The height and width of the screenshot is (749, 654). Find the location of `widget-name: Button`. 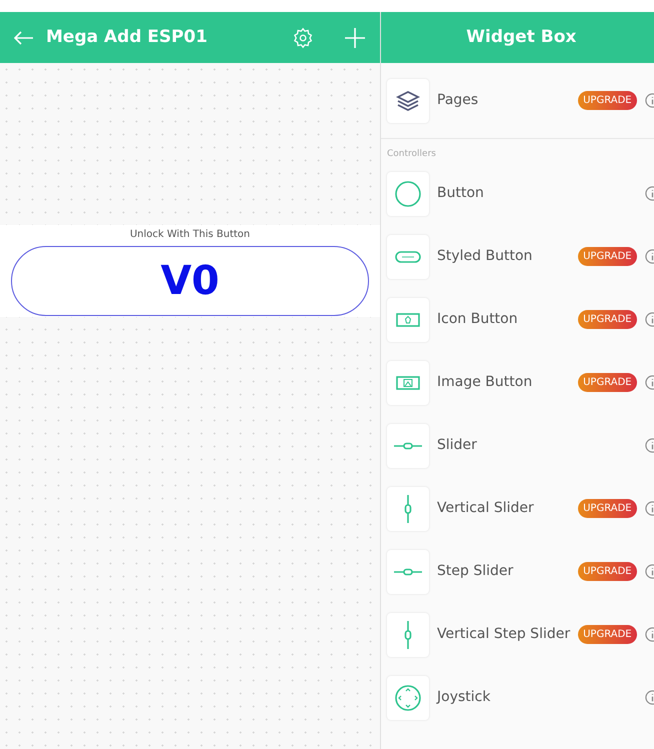

widget-name: Button is located at coordinates (461, 193).